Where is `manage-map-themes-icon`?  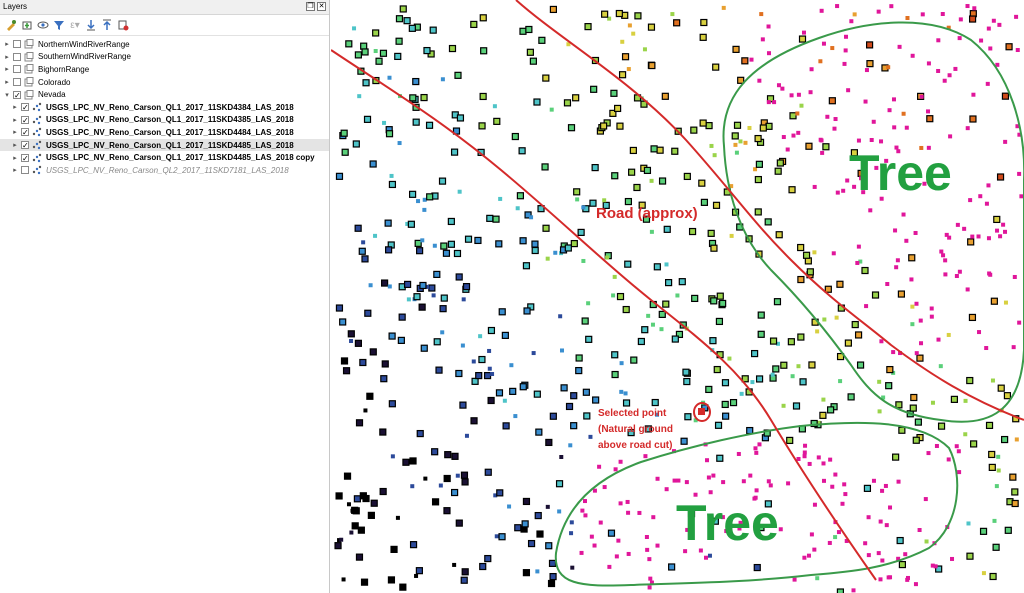
manage-map-themes-icon is located at coordinates (43, 25).